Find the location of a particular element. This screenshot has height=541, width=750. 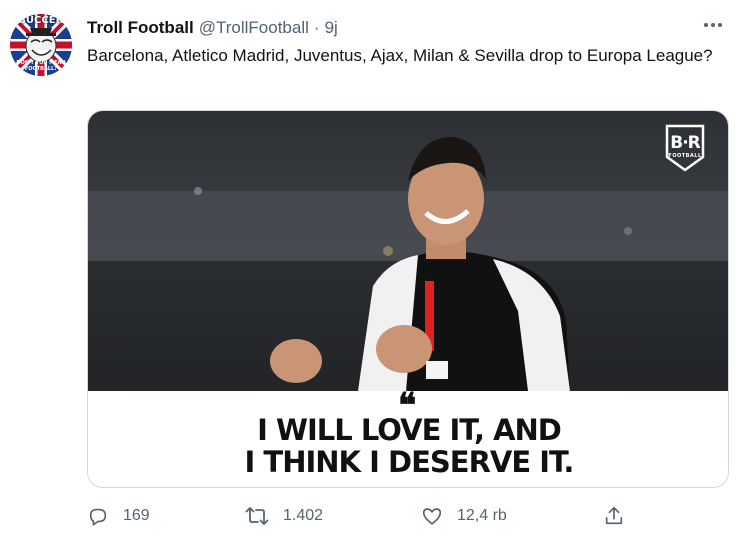

quote-line-1: I WILL LOVE IT, AND is located at coordinates (409, 430).